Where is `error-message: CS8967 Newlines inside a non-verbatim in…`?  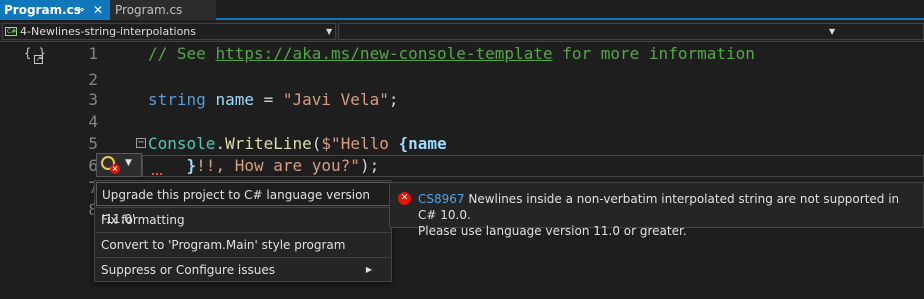
error-message: CS8967 Newlines inside a non-verbatim in… is located at coordinates (668, 215).